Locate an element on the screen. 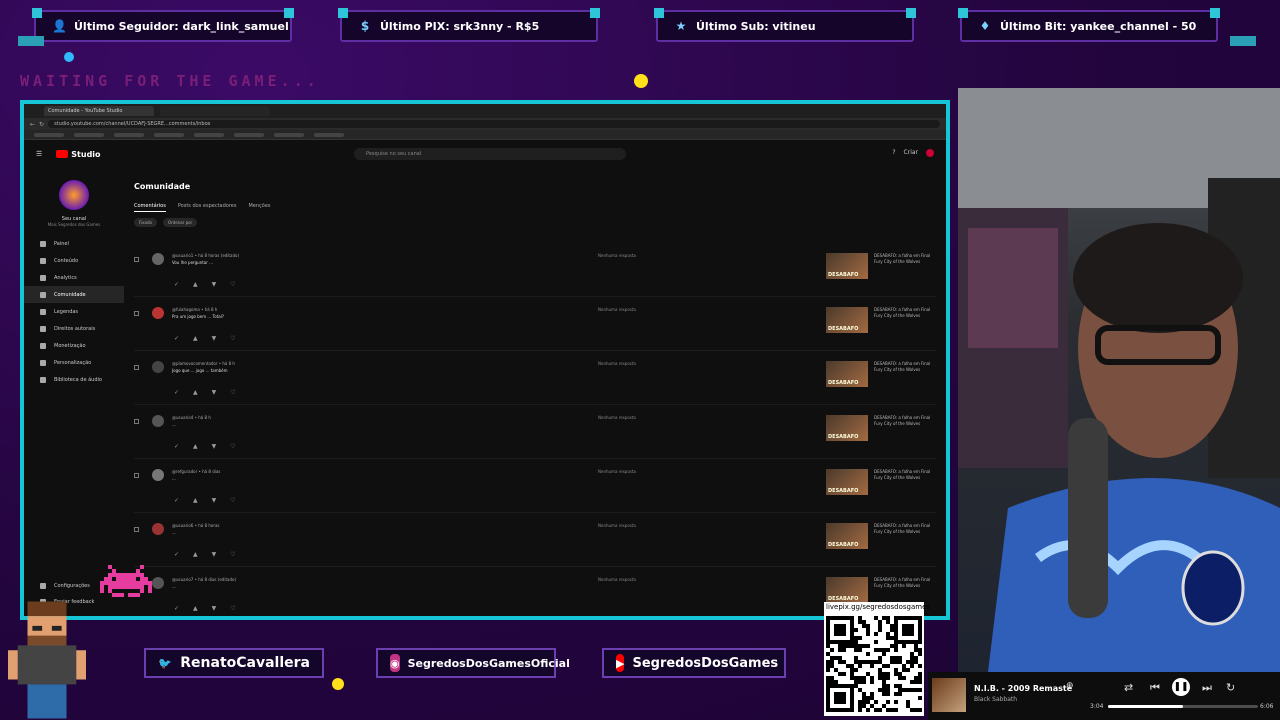 This screenshot has height=720, width=1280. browser-tab-inactive is located at coordinates (215, 111).